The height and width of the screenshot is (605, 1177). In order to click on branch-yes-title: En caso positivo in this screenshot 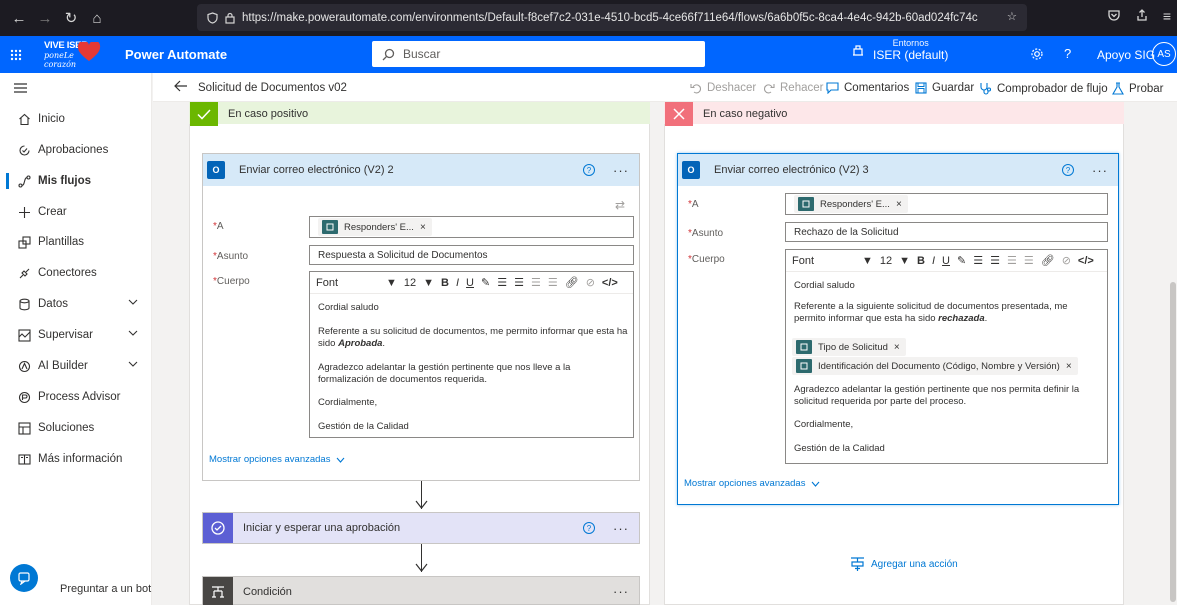, I will do `click(249, 114)`.